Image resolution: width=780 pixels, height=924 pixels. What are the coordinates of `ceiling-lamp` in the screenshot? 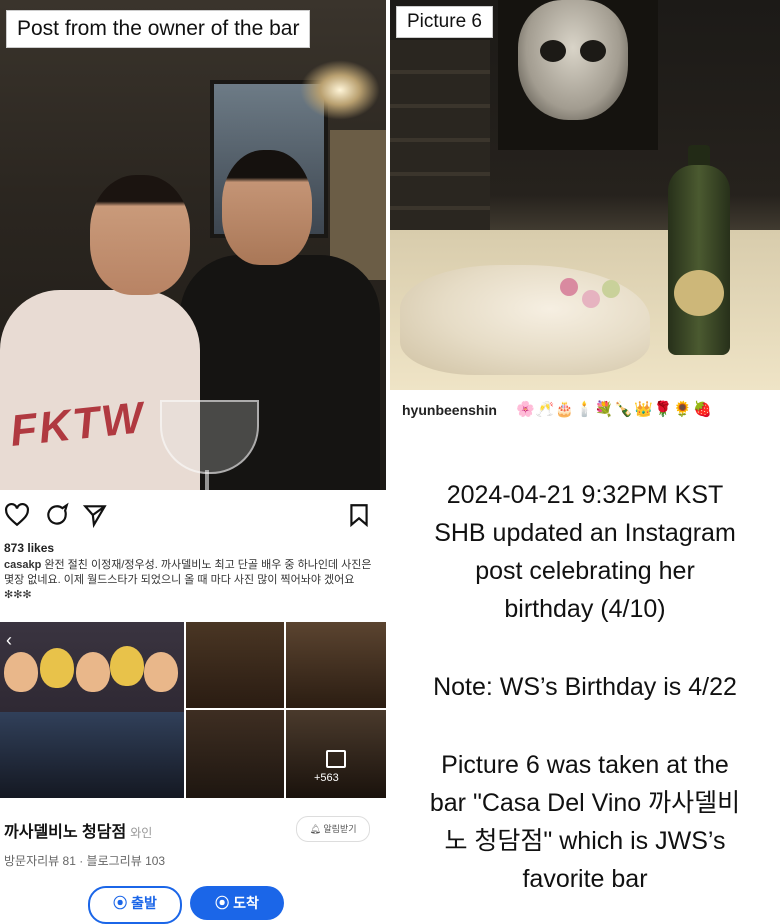 It's located at (340, 90).